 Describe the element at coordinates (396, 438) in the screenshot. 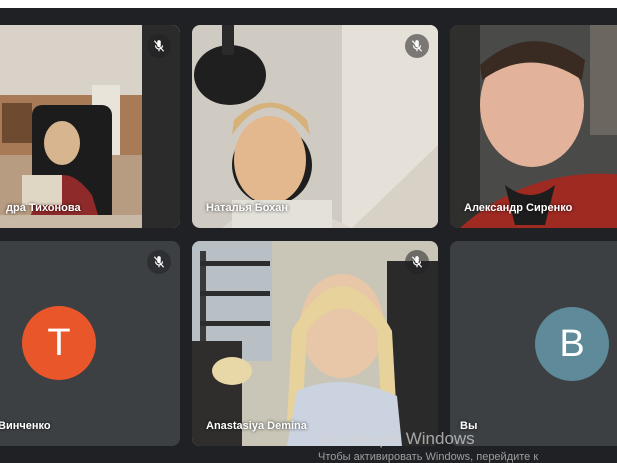

I see `windows-activation-title: Активация Windows` at that location.